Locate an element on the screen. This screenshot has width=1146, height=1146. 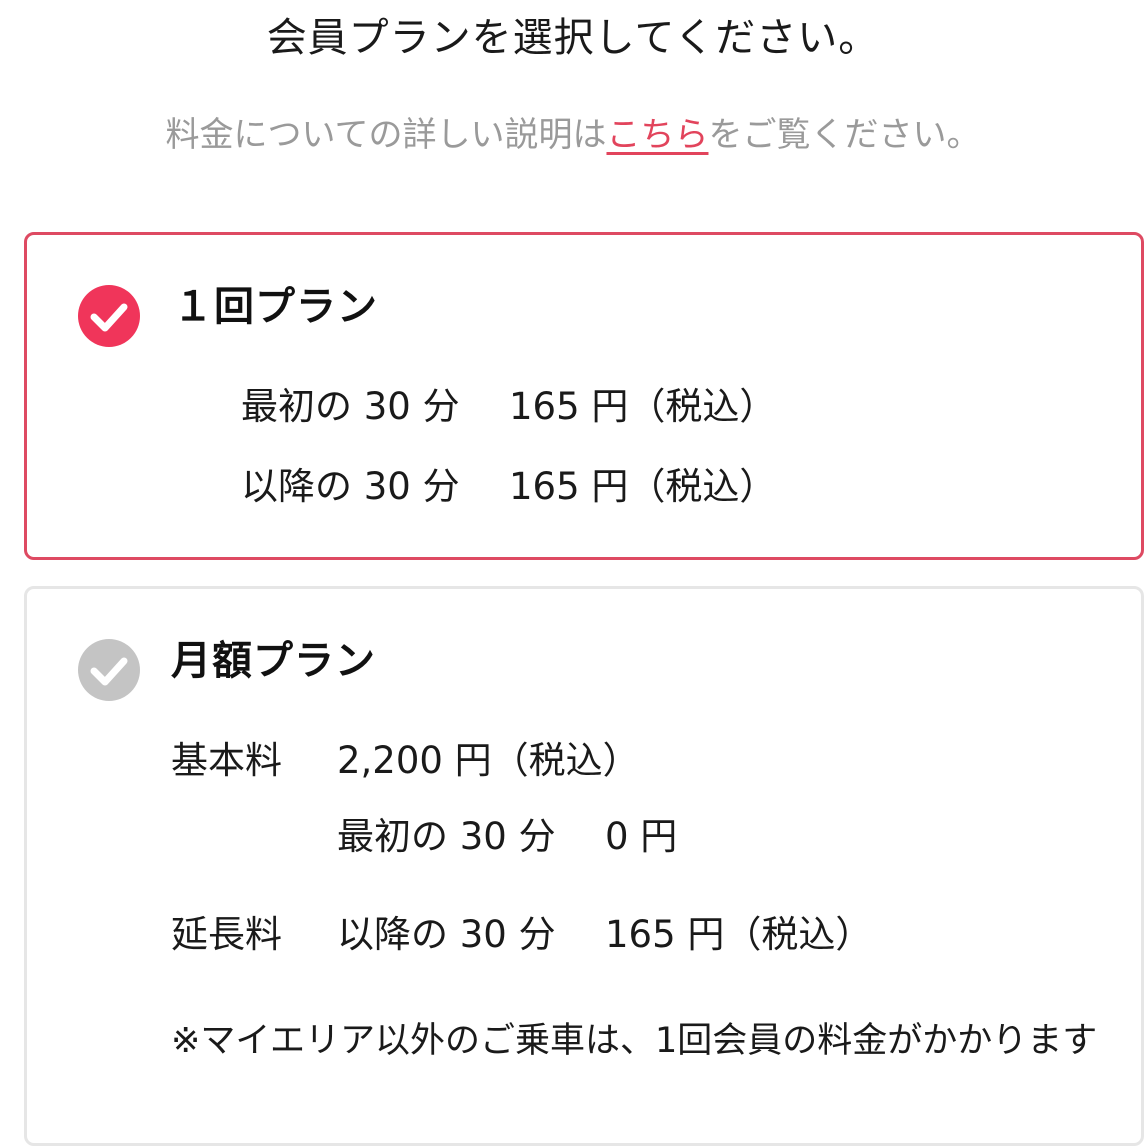
pricing-details-link: こちら is located at coordinates (657, 135).